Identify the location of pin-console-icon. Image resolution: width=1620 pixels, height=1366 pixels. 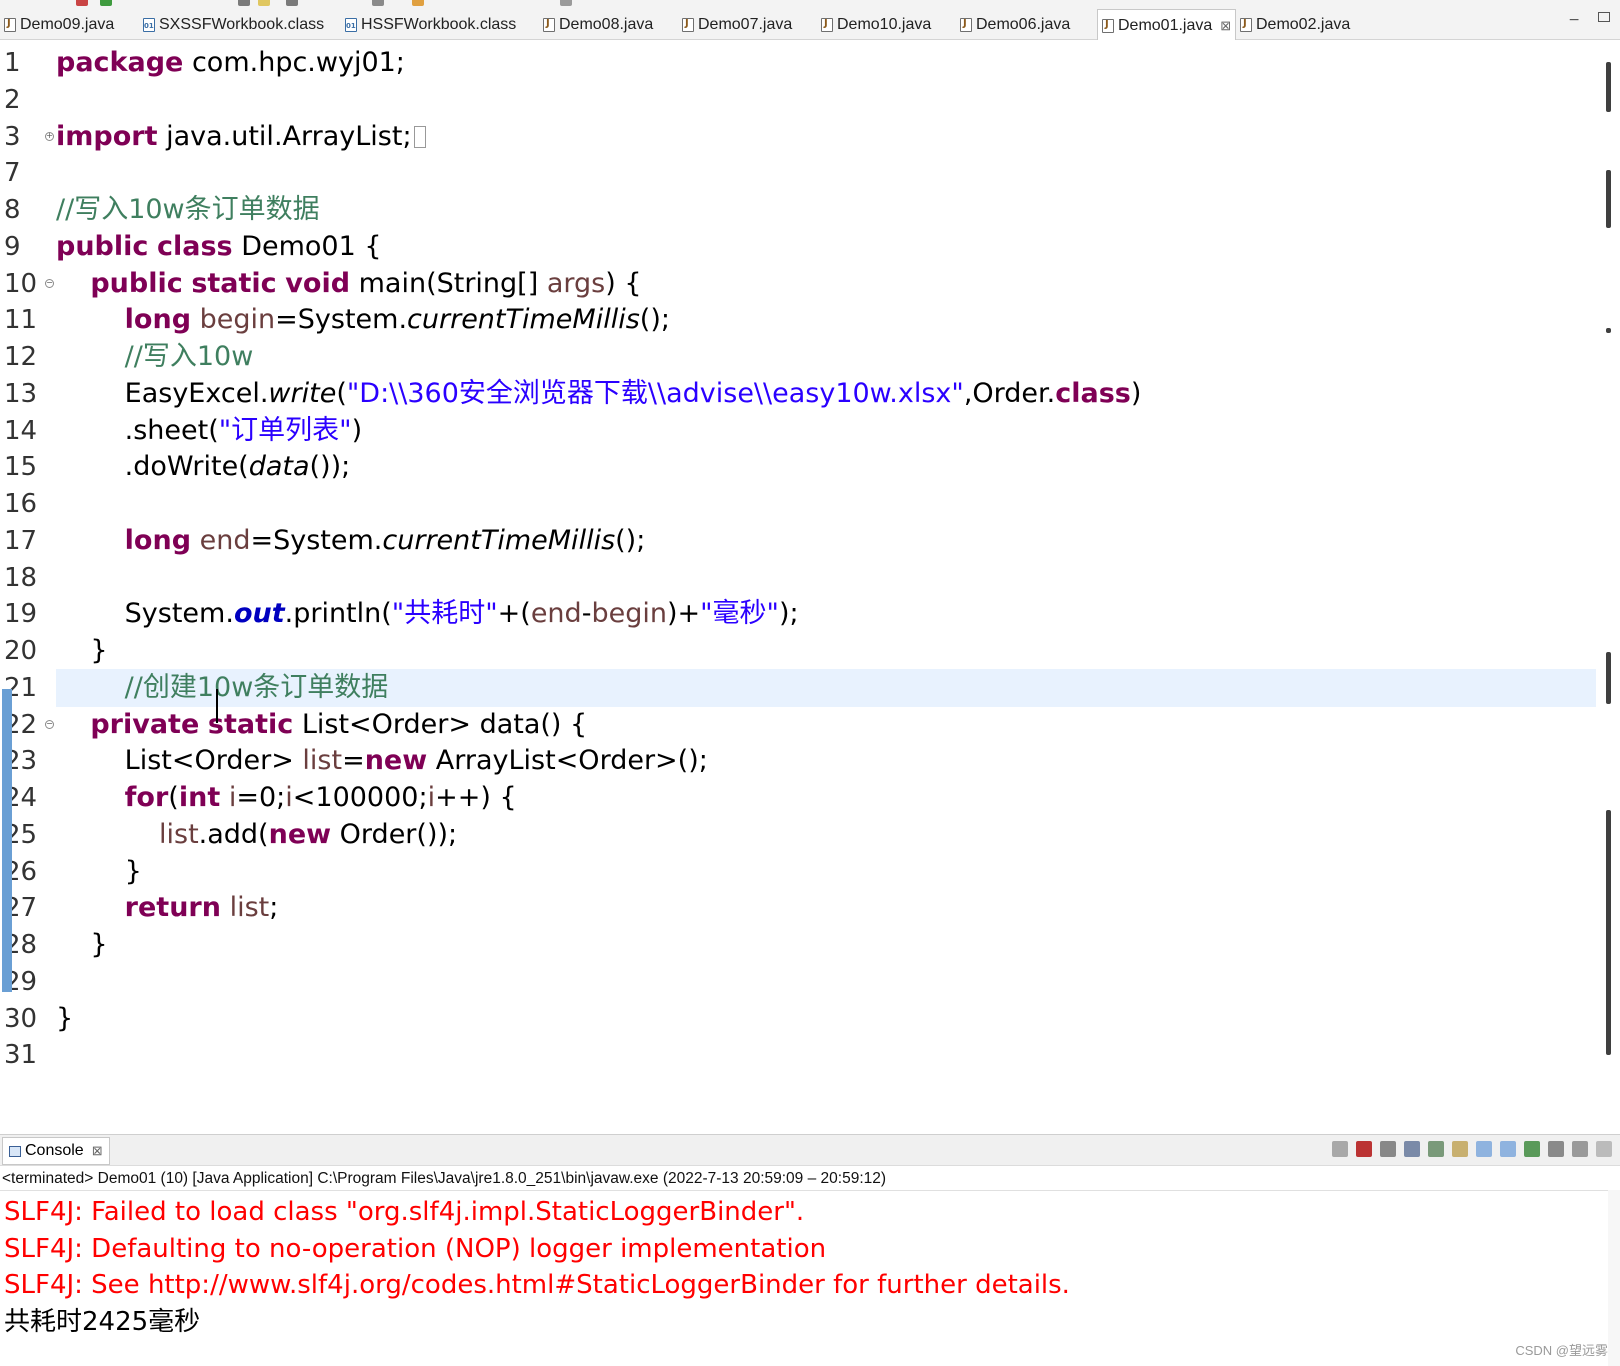
(1532, 1149).